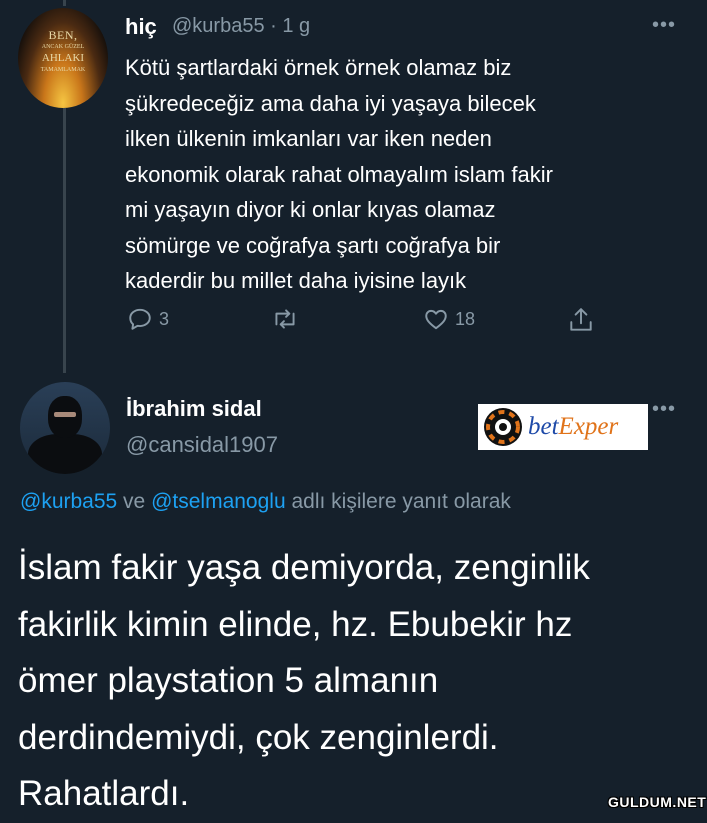 The height and width of the screenshot is (823, 707). What do you see at coordinates (308, 138) in the screenshot?
I see `tweet-text-line: ilken ülkenin imkanları var iken neden` at bounding box center [308, 138].